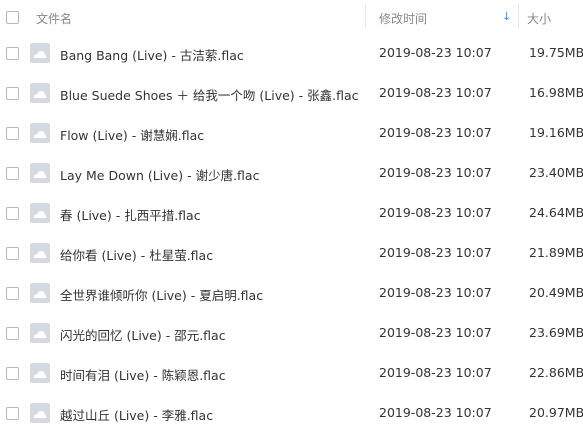  Describe the element at coordinates (556, 332) in the screenshot. I see `file-size: 23.69MB` at that location.